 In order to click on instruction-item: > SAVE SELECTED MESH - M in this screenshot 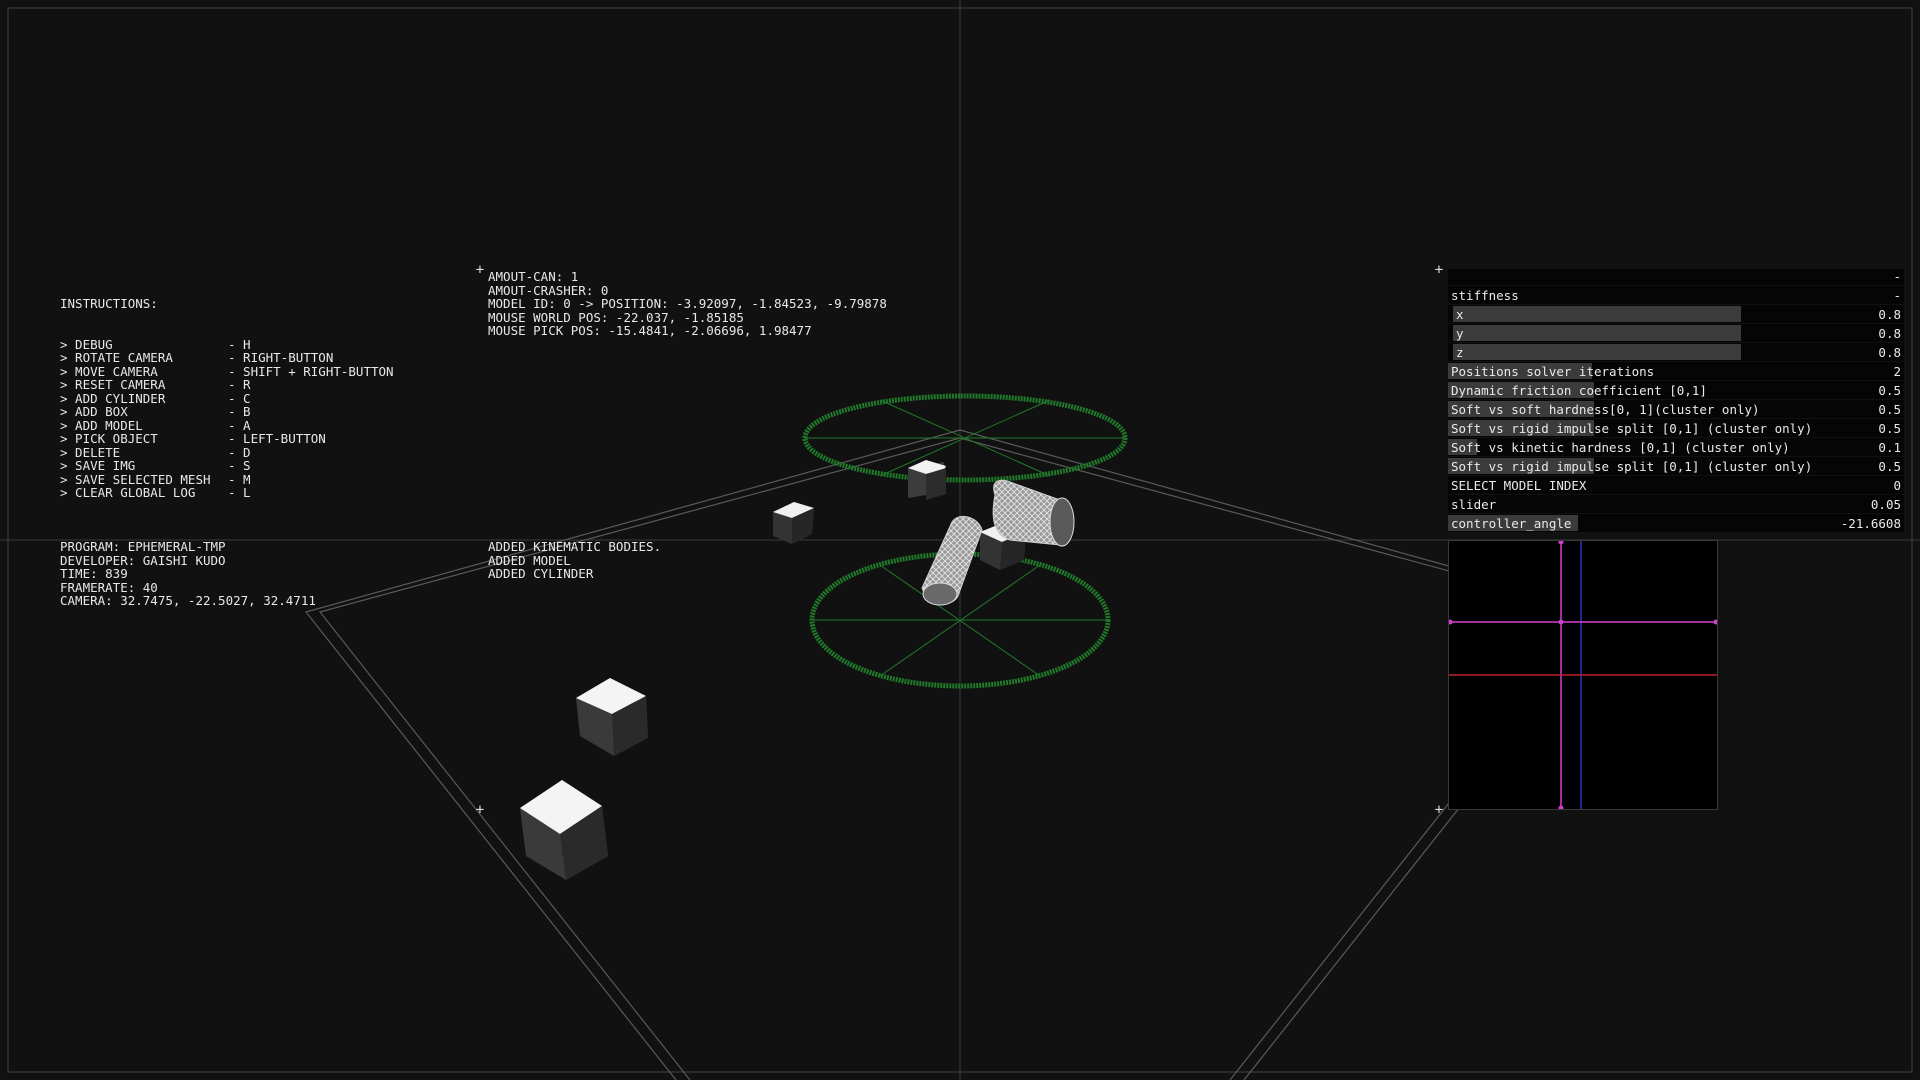, I will do `click(155, 479)`.